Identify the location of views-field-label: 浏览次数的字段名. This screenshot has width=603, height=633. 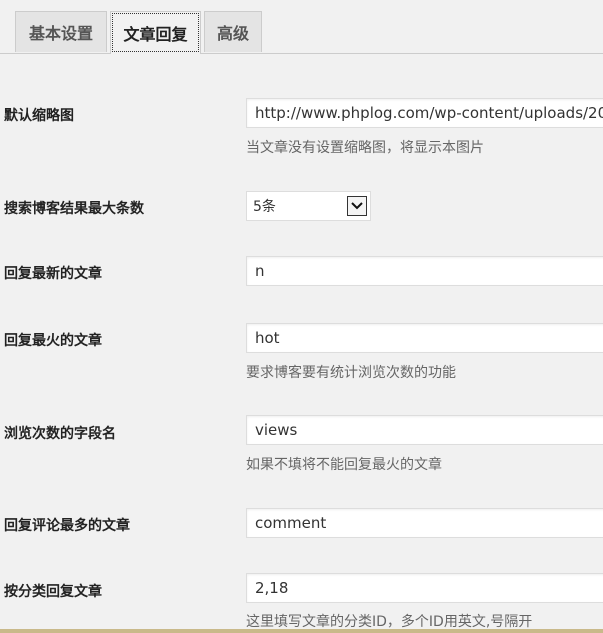
(60, 434).